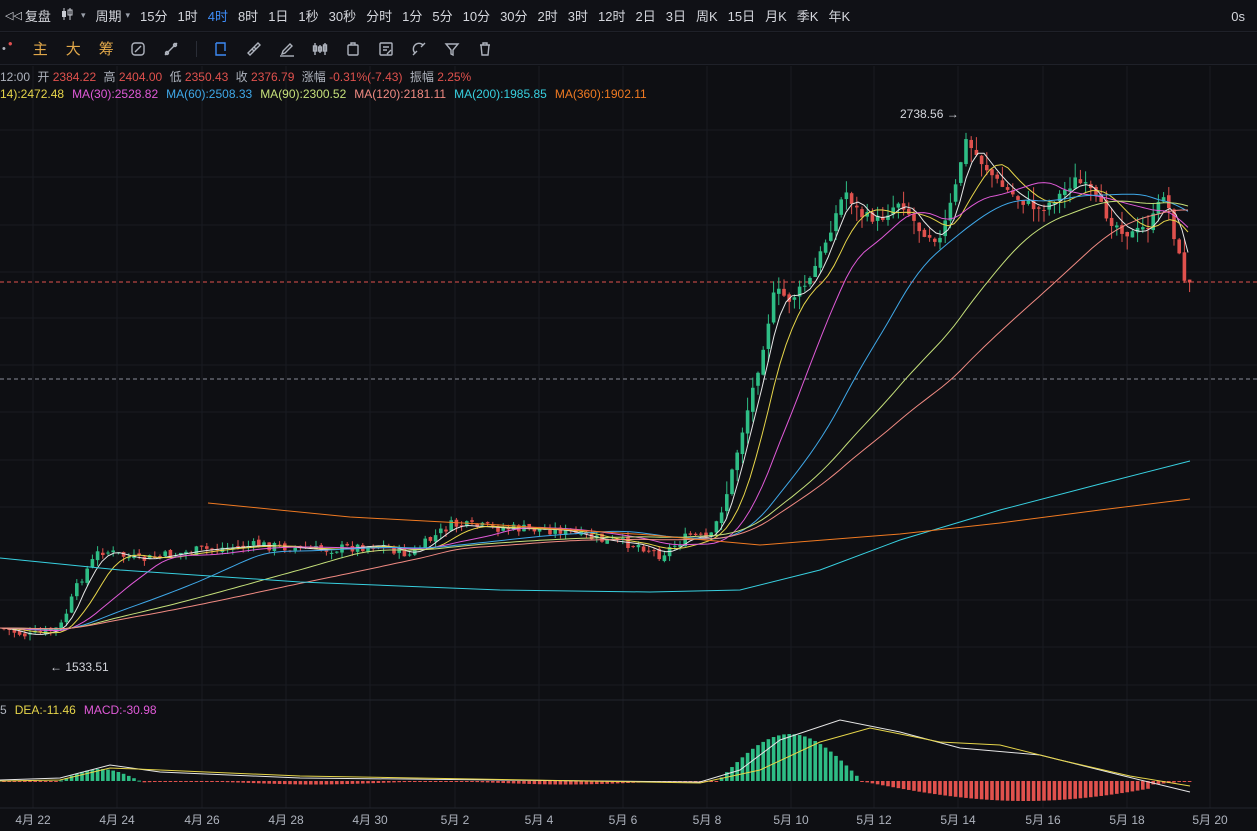 Image resolution: width=1257 pixels, height=831 pixels. What do you see at coordinates (578, 16) in the screenshot?
I see `interval-tab: 3时` at bounding box center [578, 16].